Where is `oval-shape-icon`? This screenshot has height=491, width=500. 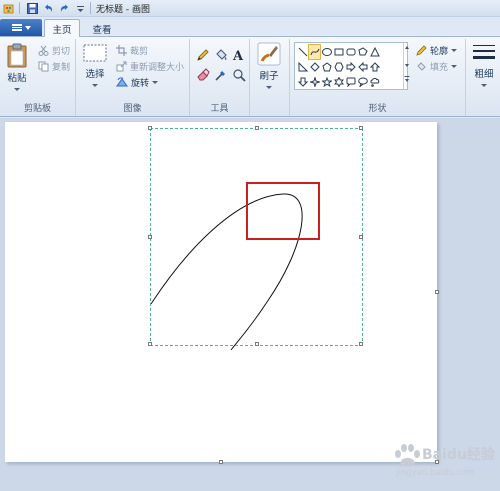 oval-shape-icon is located at coordinates (326, 52).